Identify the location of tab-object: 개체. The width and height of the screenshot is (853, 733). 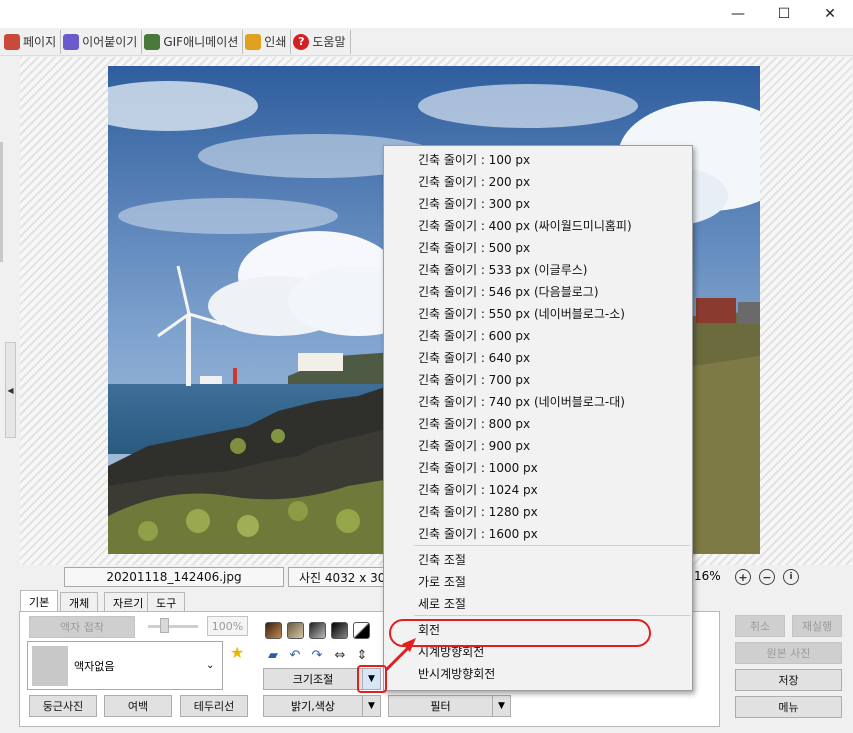
(79, 602).